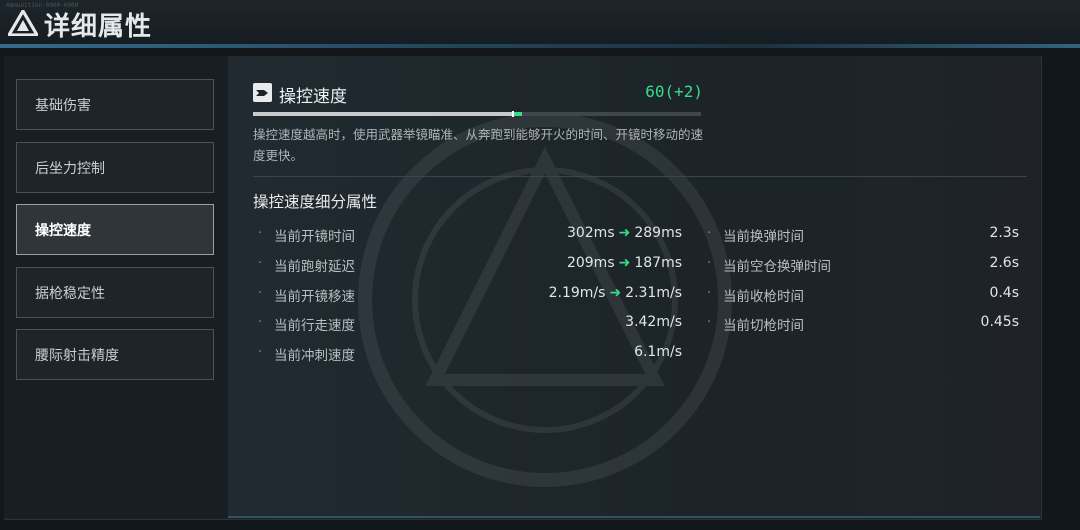 The width and height of the screenshot is (1080, 530). I want to click on detail-value: 0.4s, so click(1004, 293).